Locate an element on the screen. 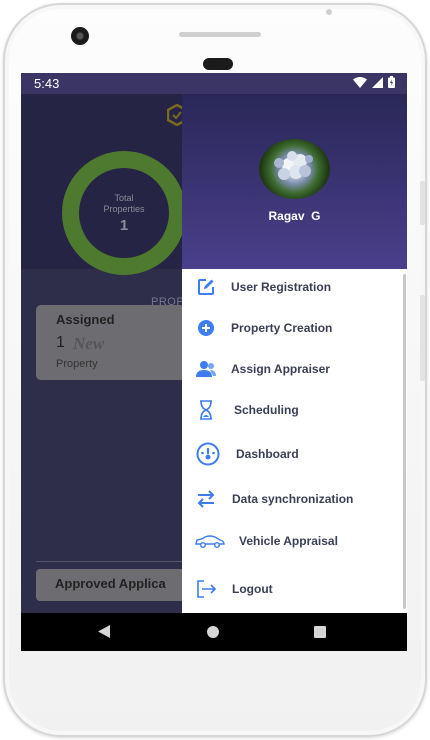 Image resolution: width=430 pixels, height=740 pixels. approved-card-title: Approved Applica is located at coordinates (110, 583).